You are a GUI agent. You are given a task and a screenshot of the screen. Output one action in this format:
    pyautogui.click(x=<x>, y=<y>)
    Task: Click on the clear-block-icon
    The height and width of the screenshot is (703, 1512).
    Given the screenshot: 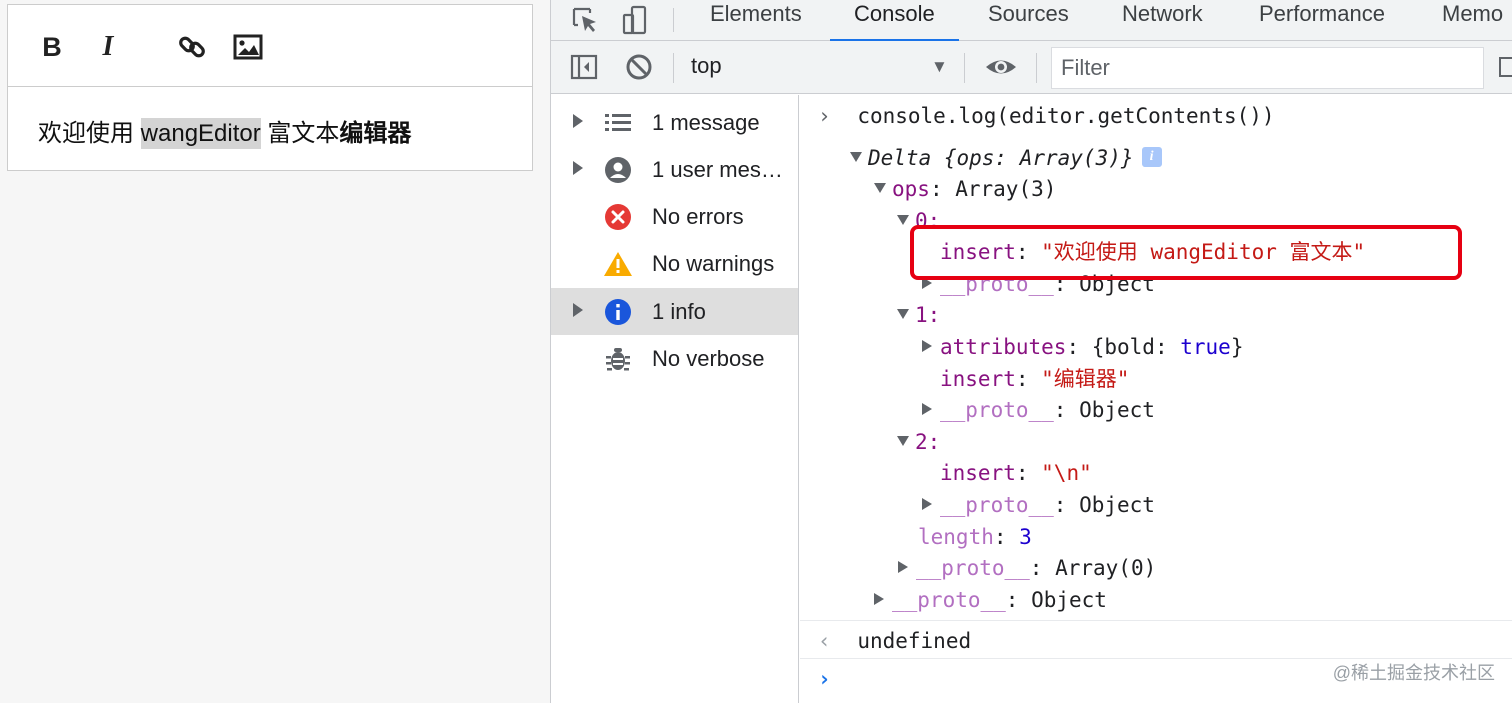 What is the action you would take?
    pyautogui.click(x=639, y=67)
    